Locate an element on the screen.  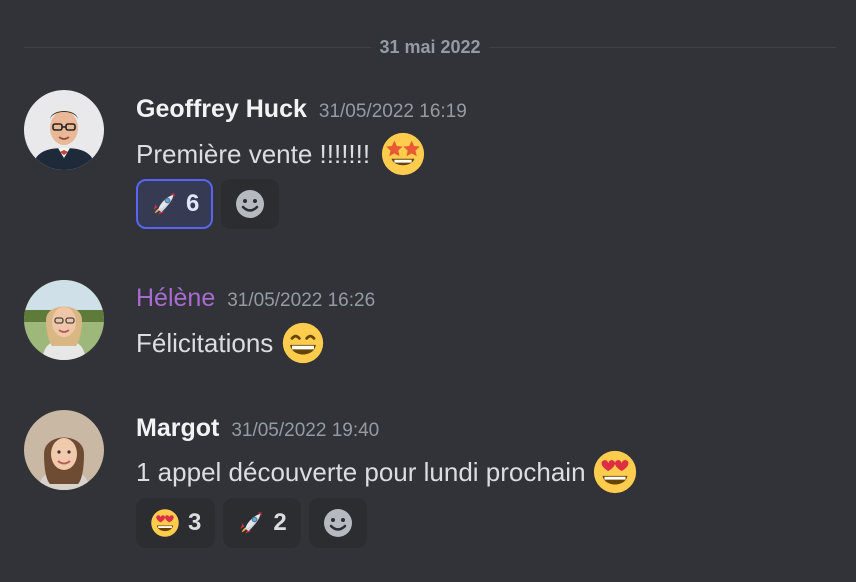
divider-line-left is located at coordinates (198, 47).